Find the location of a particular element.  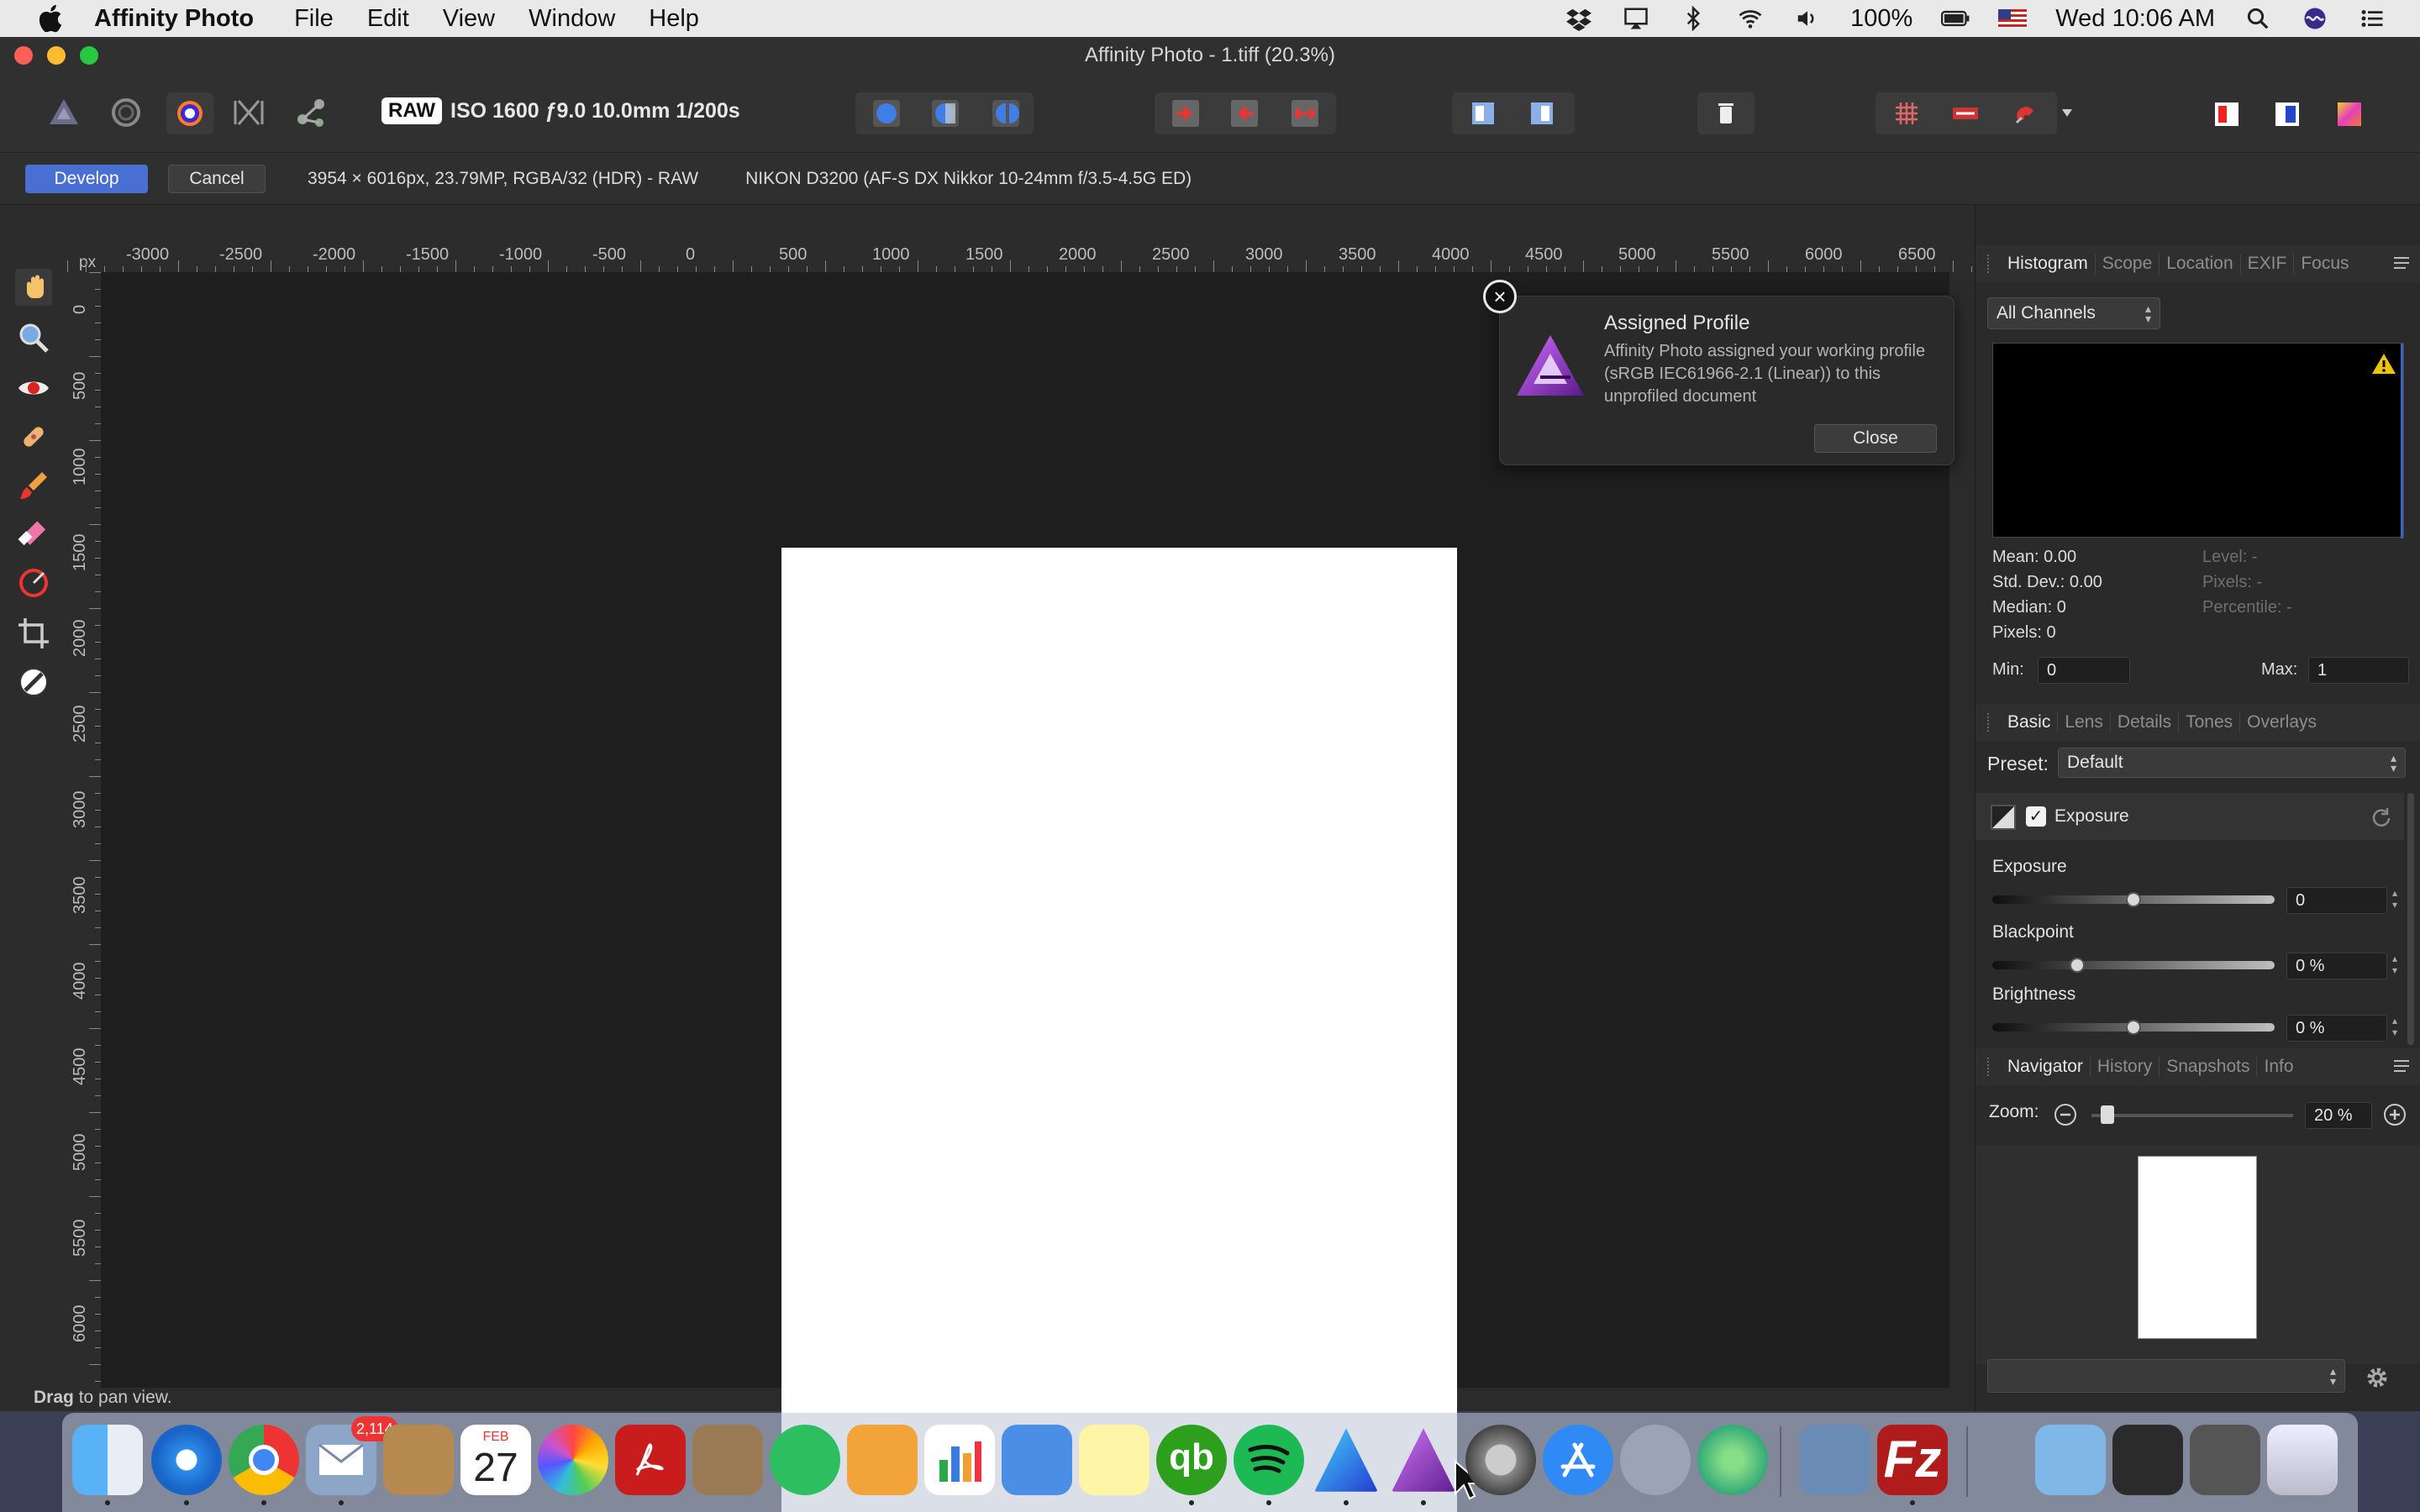

overlay-paint-tool-icon is located at coordinates (34, 485).